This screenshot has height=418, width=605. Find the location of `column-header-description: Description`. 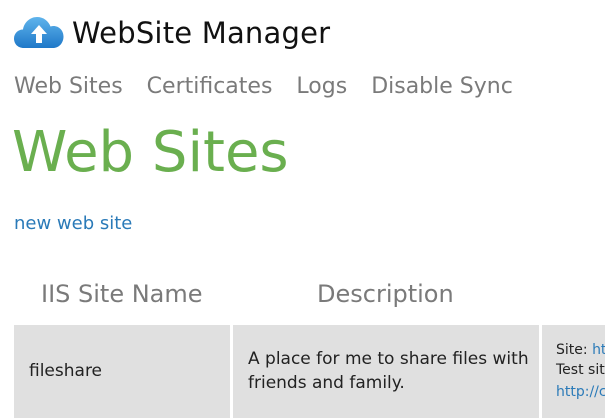

column-header-description: Description is located at coordinates (385, 294).